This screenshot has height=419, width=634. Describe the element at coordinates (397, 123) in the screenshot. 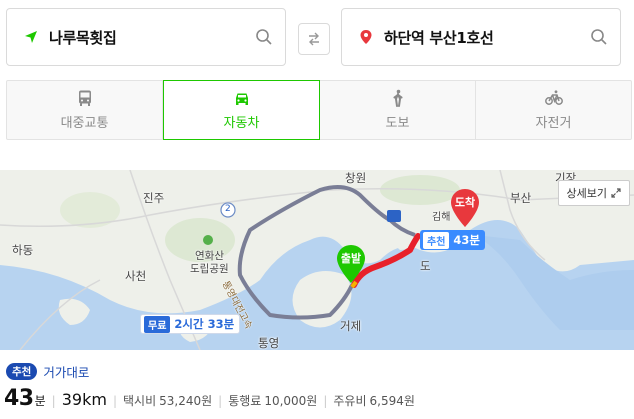

I see `tab-label: 도보` at that location.